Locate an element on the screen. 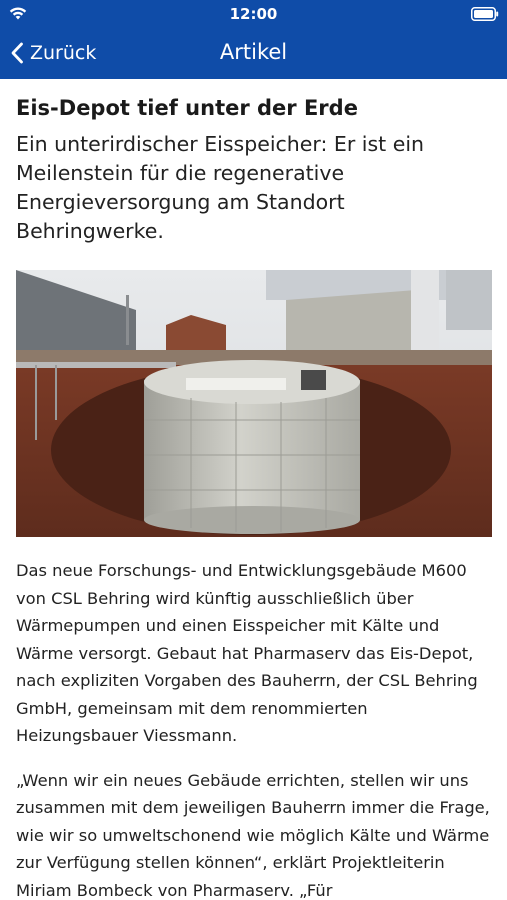 Image resolution: width=507 pixels, height=900 pixels. status-time: 12:00 is located at coordinates (253, 14).